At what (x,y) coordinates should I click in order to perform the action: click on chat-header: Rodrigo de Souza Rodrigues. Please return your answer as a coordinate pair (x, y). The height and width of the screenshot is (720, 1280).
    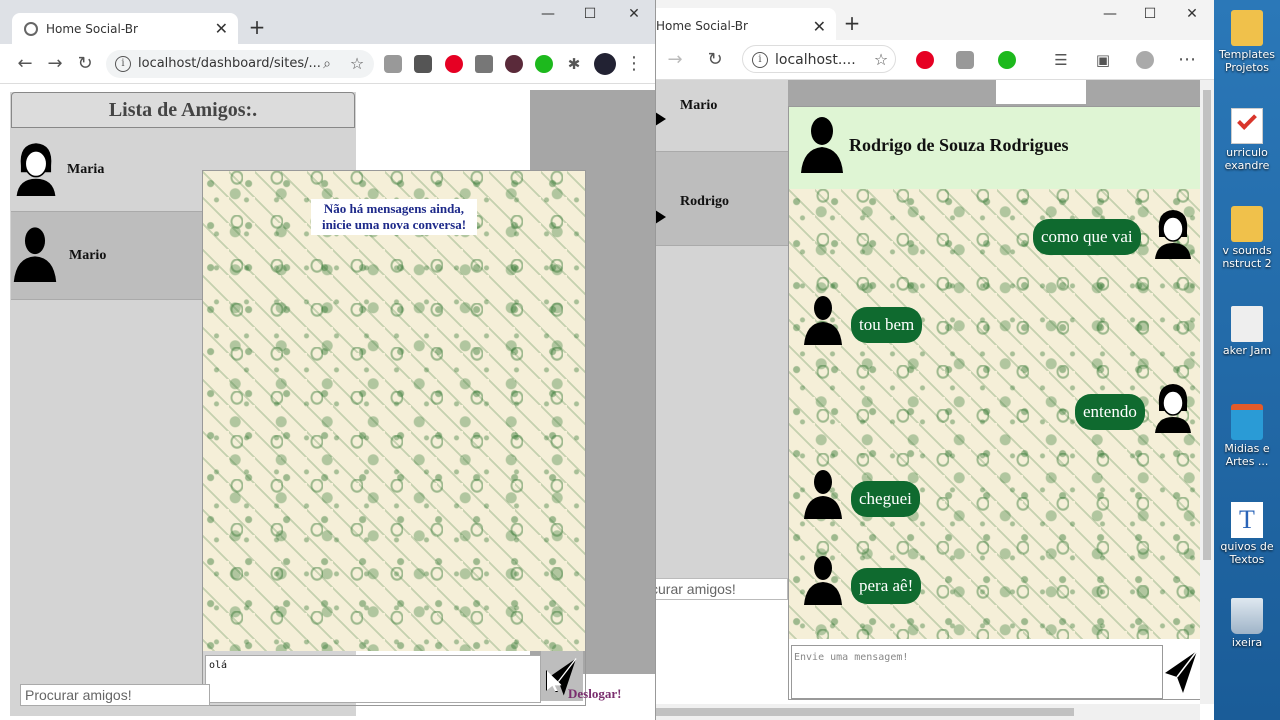
    Looking at the image, I should click on (995, 148).